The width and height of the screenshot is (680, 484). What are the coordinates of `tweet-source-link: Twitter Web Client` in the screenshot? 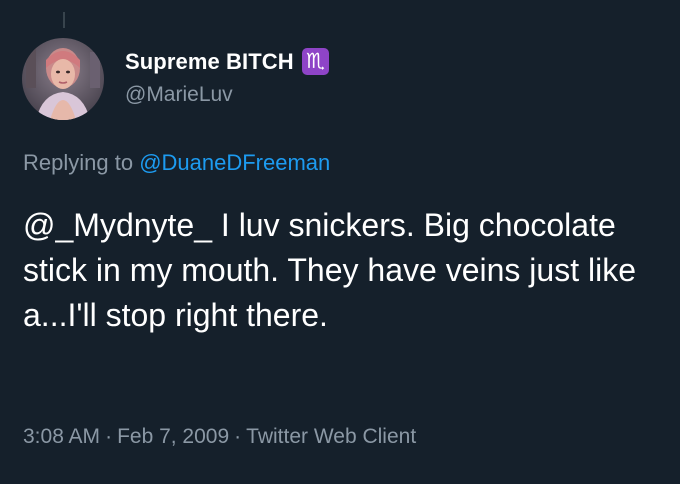 It's located at (331, 436).